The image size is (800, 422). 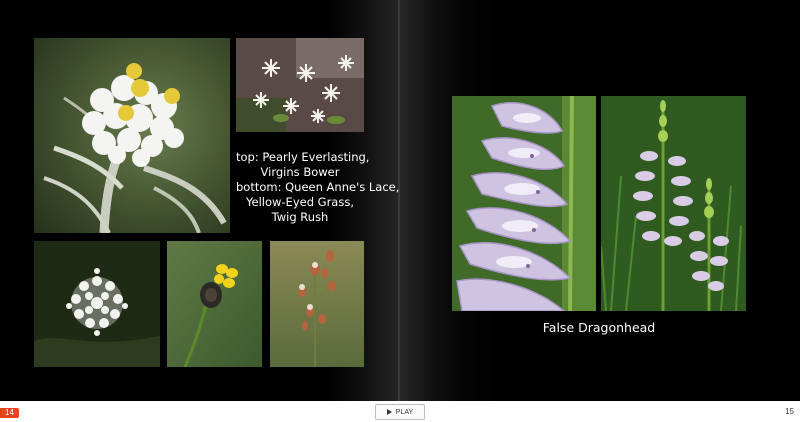 I want to click on caption-line: Twig Rush, so click(x=300, y=217).